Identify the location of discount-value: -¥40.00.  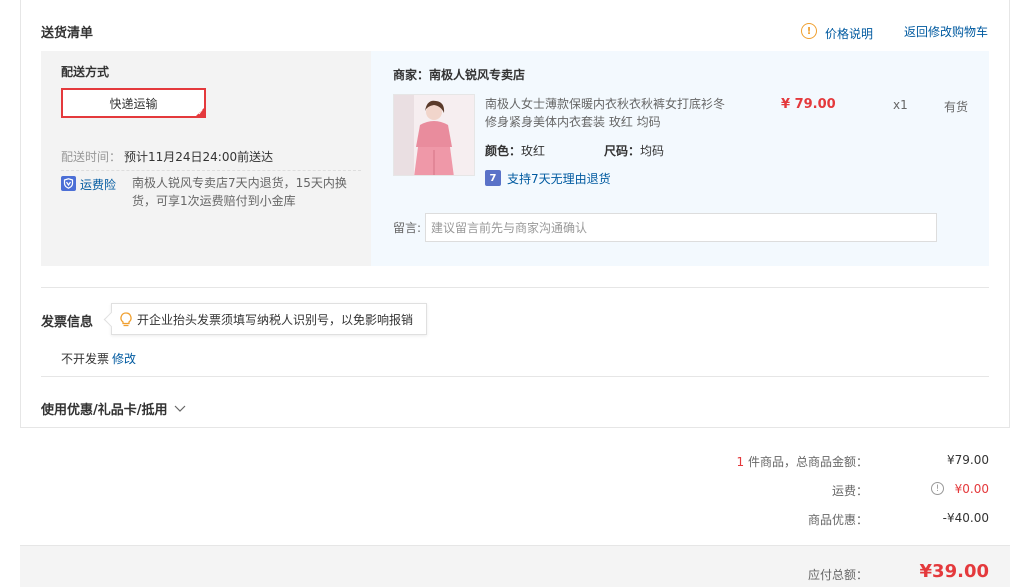
(965, 518).